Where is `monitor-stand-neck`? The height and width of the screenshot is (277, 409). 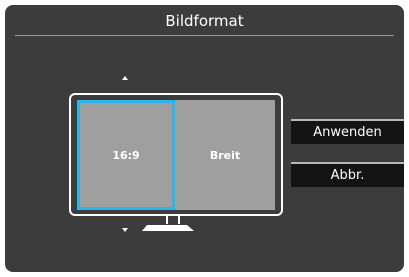 monitor-stand-neck is located at coordinates (173, 220).